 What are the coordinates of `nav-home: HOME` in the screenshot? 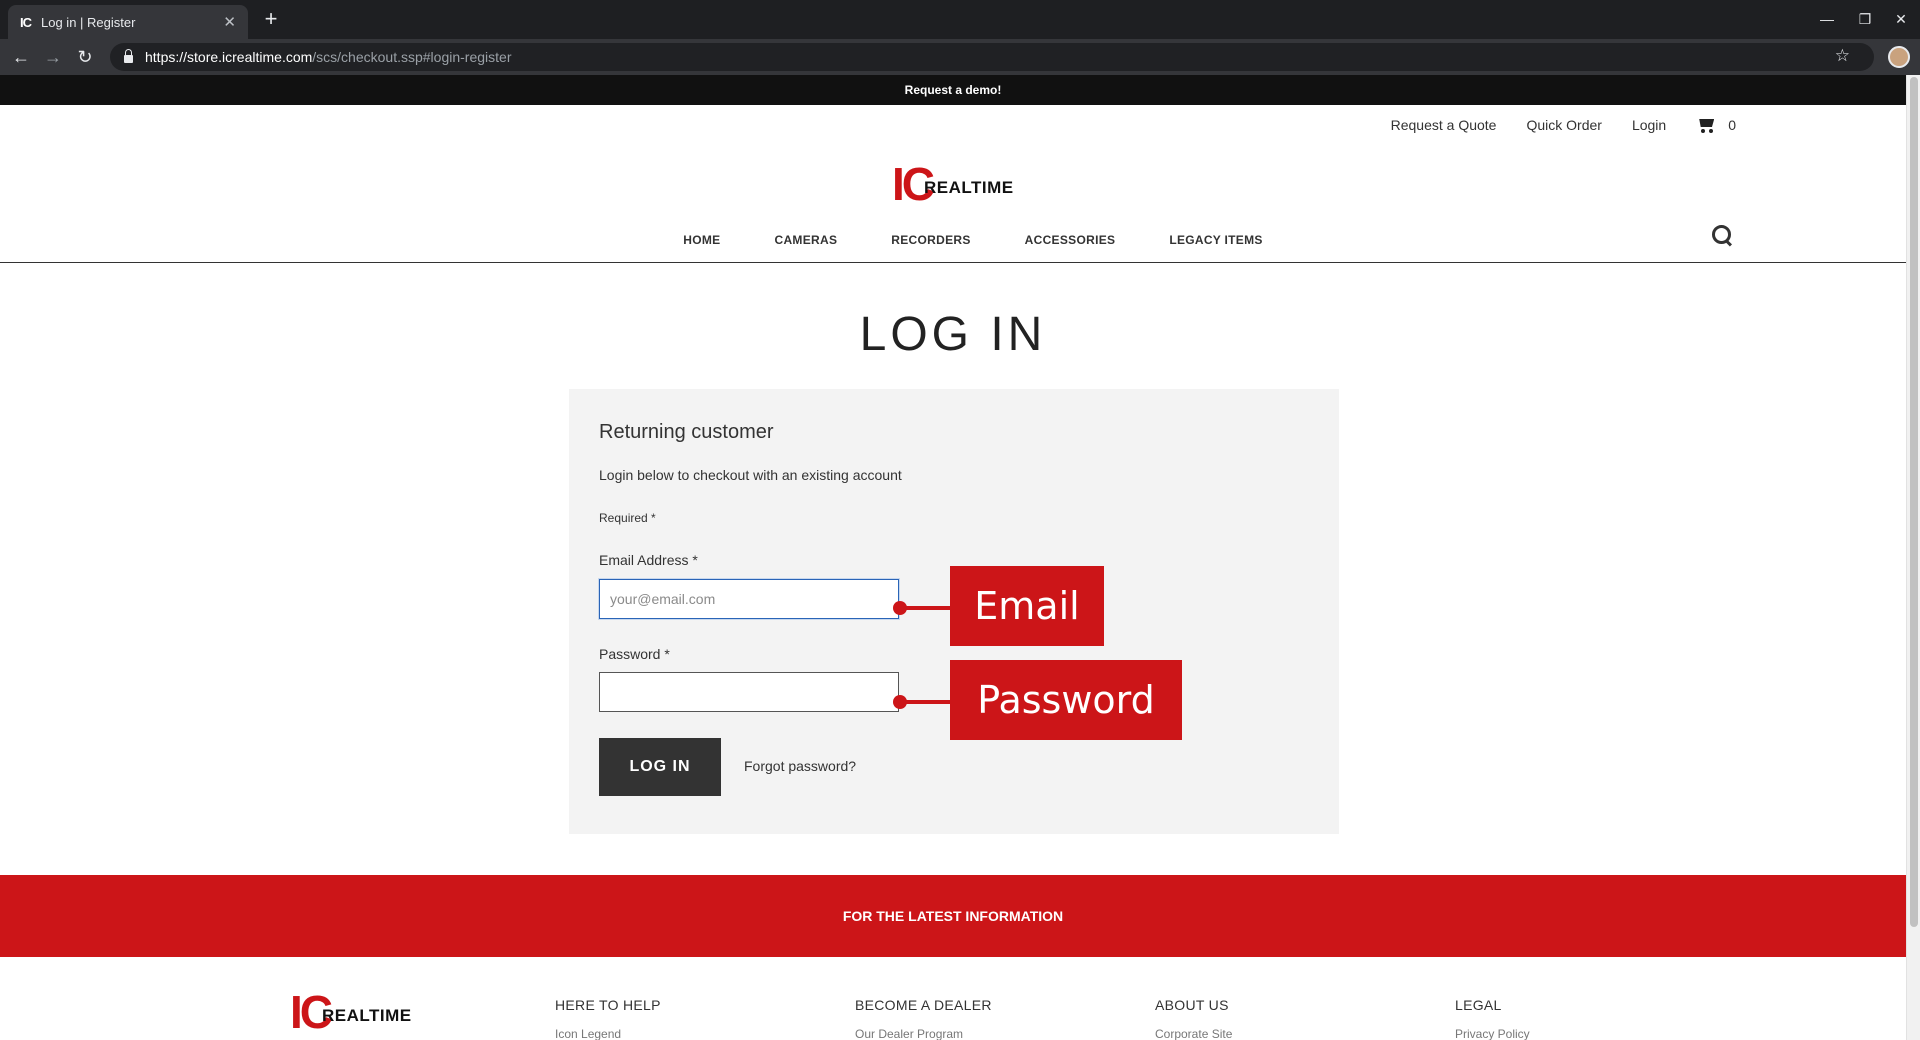 It's located at (701, 240).